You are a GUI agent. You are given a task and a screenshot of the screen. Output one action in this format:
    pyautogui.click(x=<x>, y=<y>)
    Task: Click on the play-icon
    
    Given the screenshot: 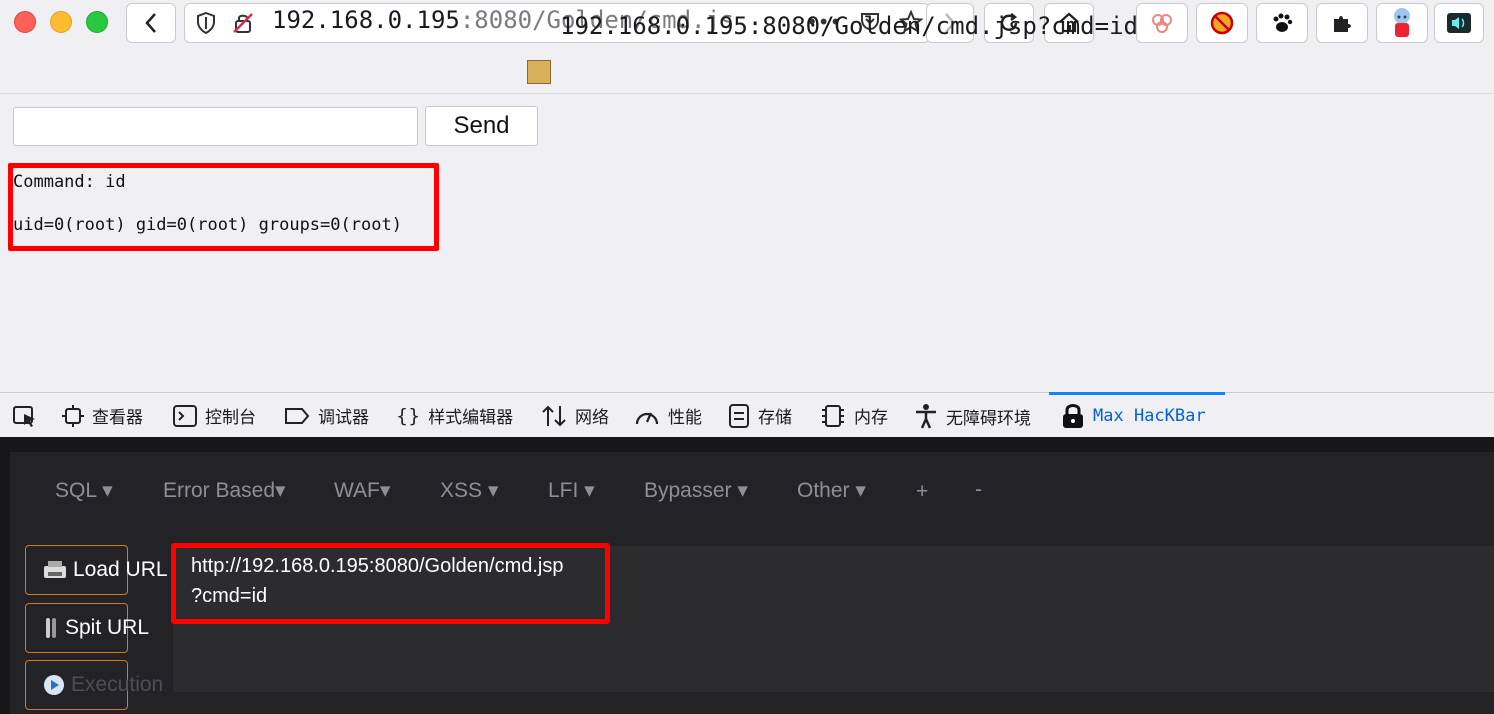 What is the action you would take?
    pyautogui.click(x=54, y=685)
    